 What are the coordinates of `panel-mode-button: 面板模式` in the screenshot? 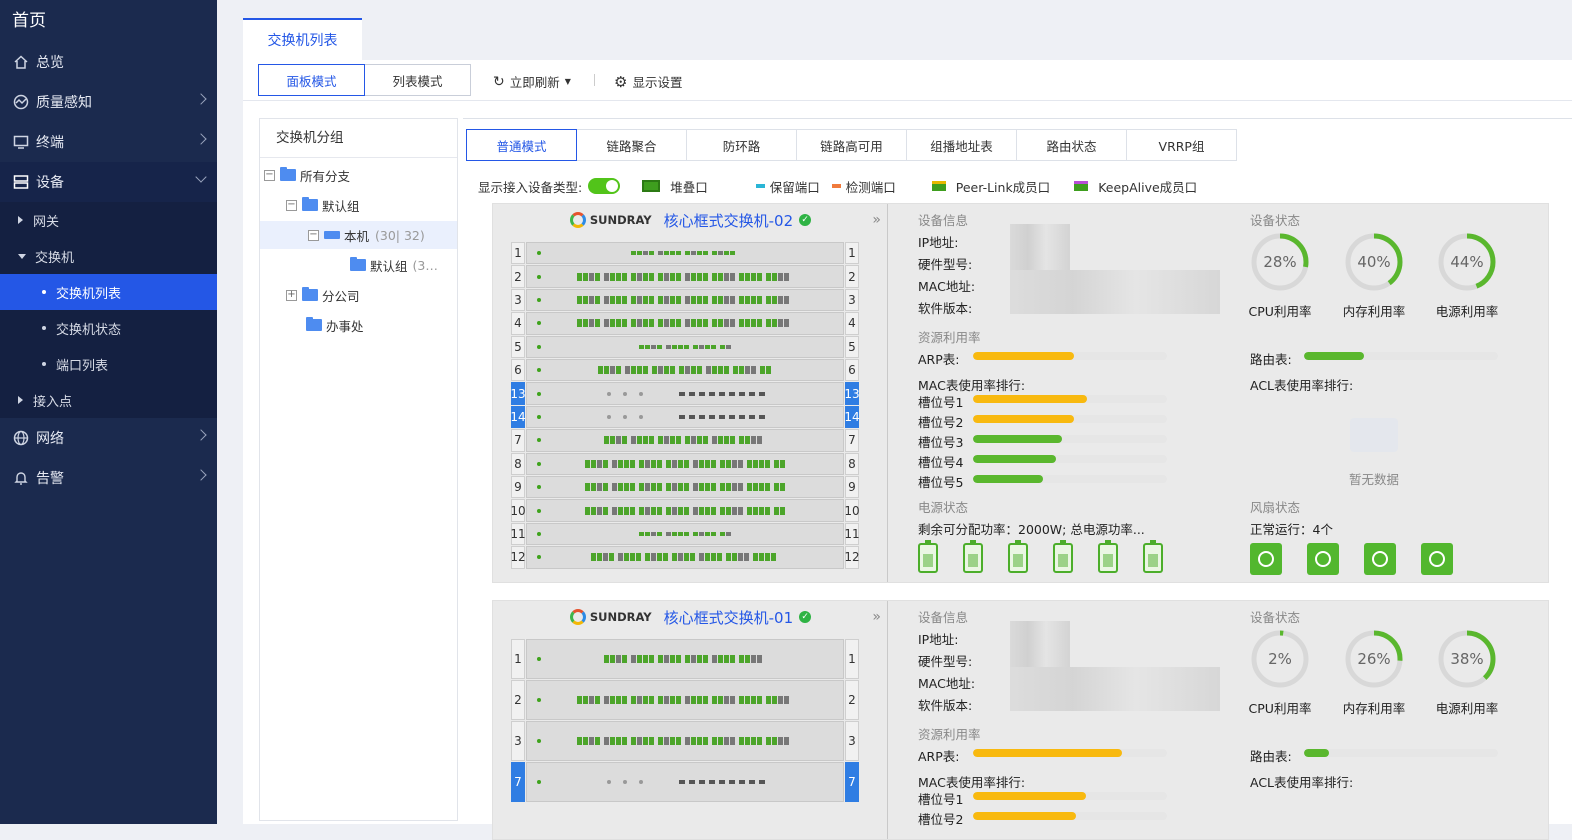 It's located at (311, 80).